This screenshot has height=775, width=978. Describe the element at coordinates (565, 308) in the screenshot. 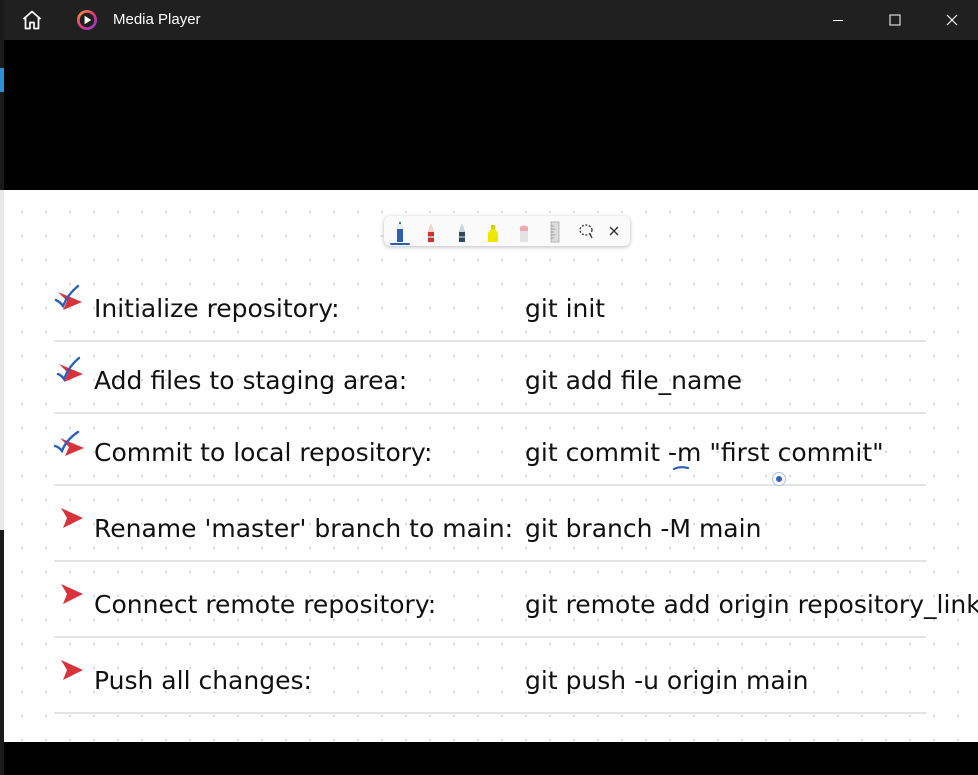

I see `step-command: git init` at that location.